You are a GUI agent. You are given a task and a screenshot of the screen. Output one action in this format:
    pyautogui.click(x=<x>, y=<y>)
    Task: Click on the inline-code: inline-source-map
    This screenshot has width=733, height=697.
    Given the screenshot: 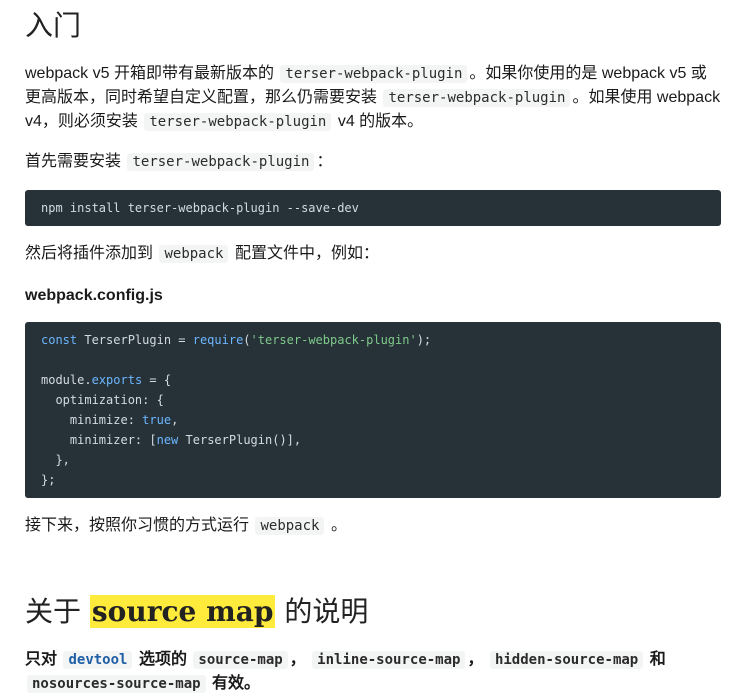 What is the action you would take?
    pyautogui.click(x=389, y=660)
    